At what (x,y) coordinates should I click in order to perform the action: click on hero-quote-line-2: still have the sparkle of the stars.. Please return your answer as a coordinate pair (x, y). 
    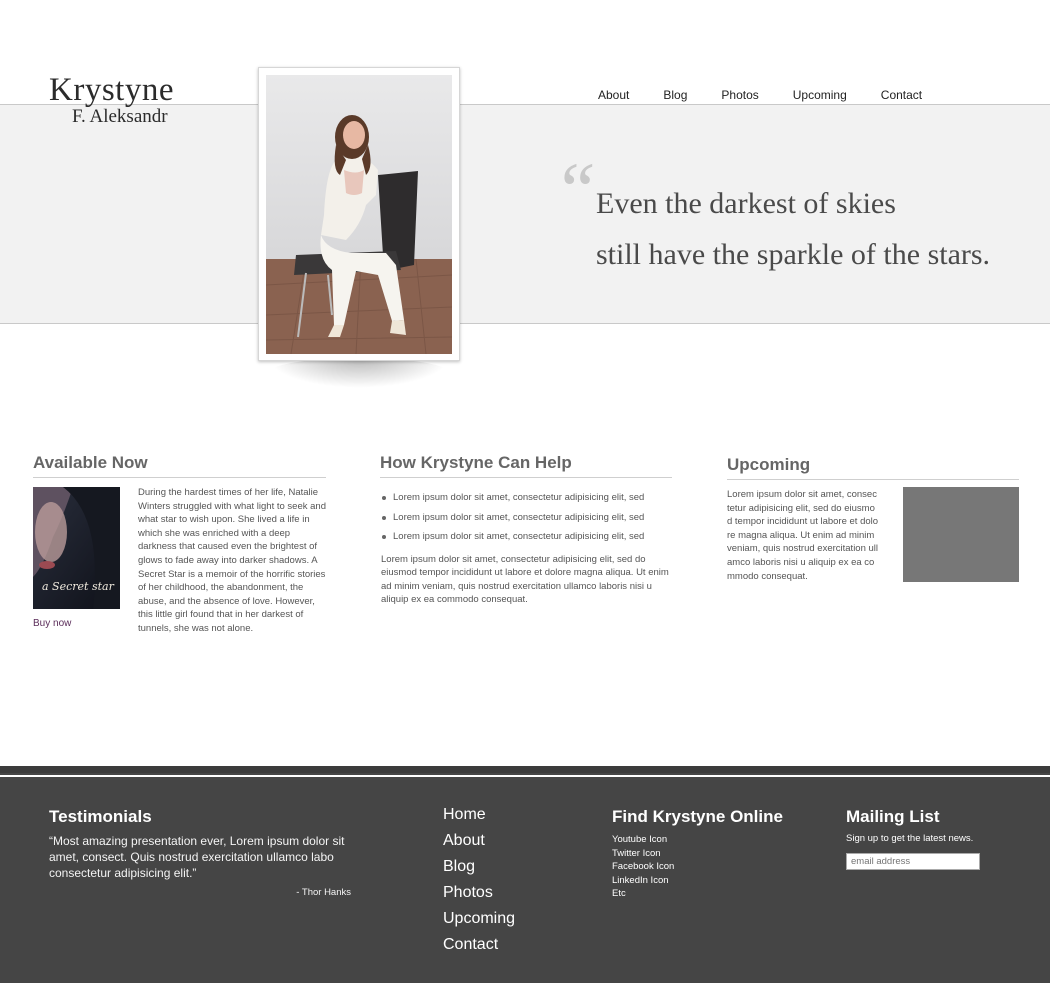
    Looking at the image, I should click on (793, 254).